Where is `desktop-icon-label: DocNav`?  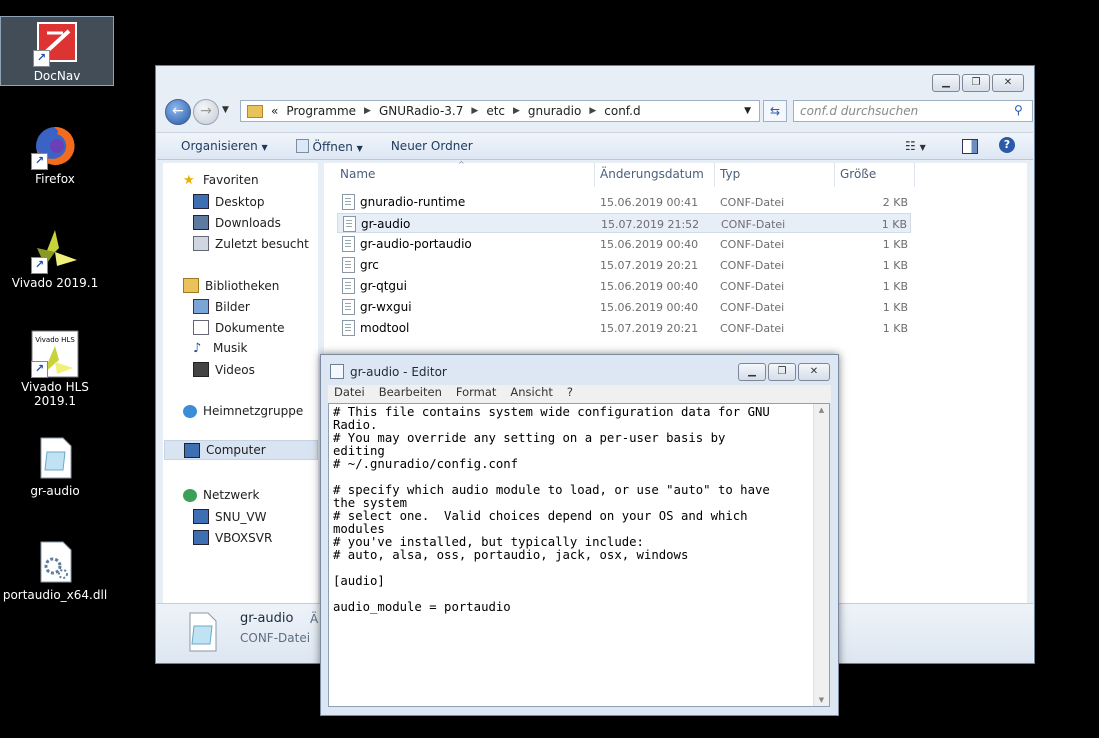 desktop-icon-label: DocNav is located at coordinates (57, 76).